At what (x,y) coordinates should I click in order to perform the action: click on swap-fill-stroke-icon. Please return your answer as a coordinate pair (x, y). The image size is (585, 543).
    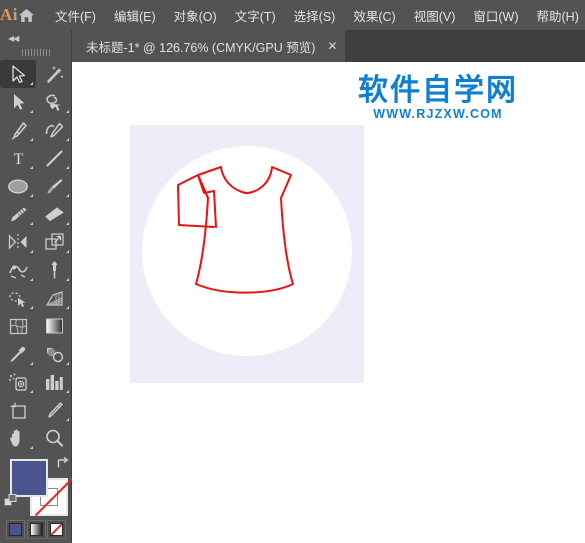
    Looking at the image, I should click on (62, 463).